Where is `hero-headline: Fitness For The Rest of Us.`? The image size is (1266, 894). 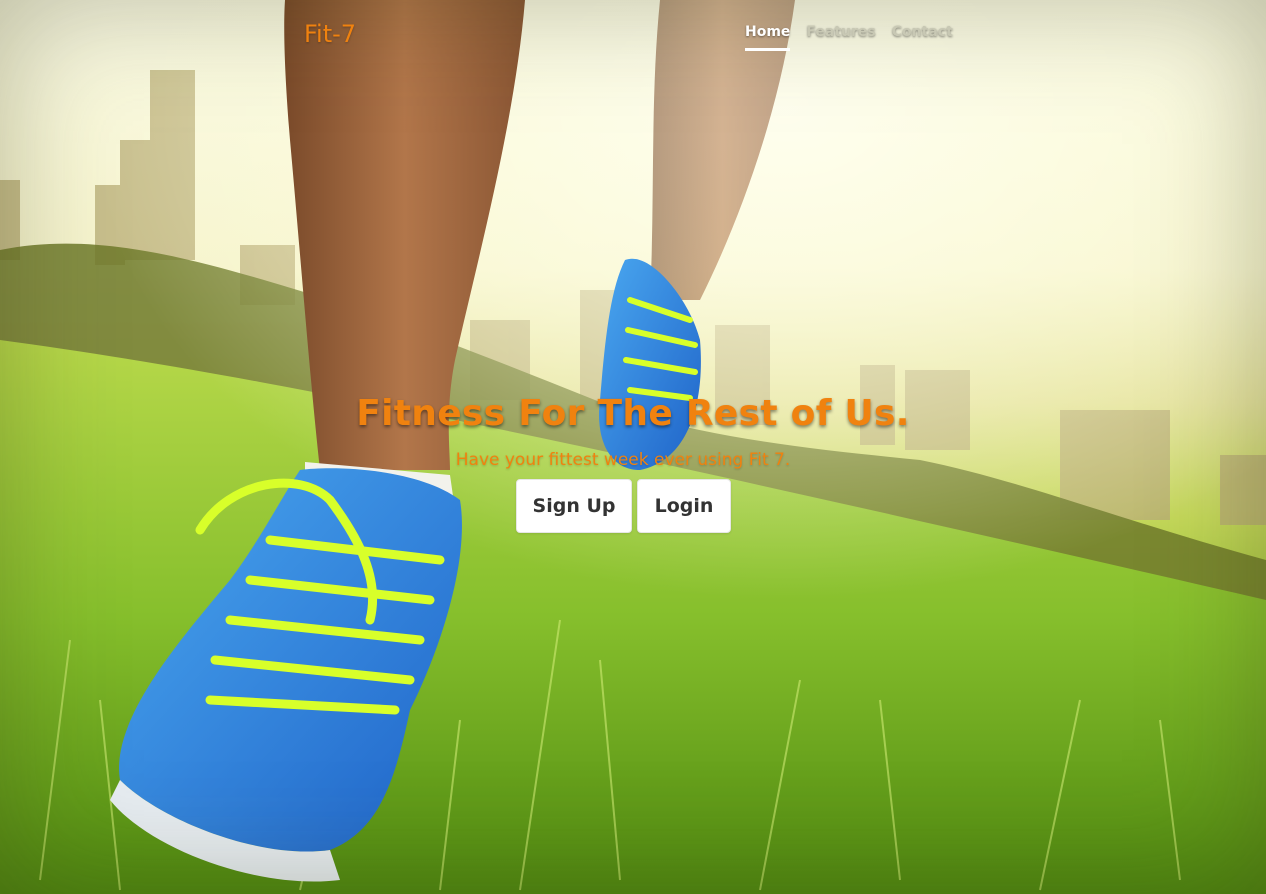 hero-headline: Fitness For The Rest of Us. is located at coordinates (633, 413).